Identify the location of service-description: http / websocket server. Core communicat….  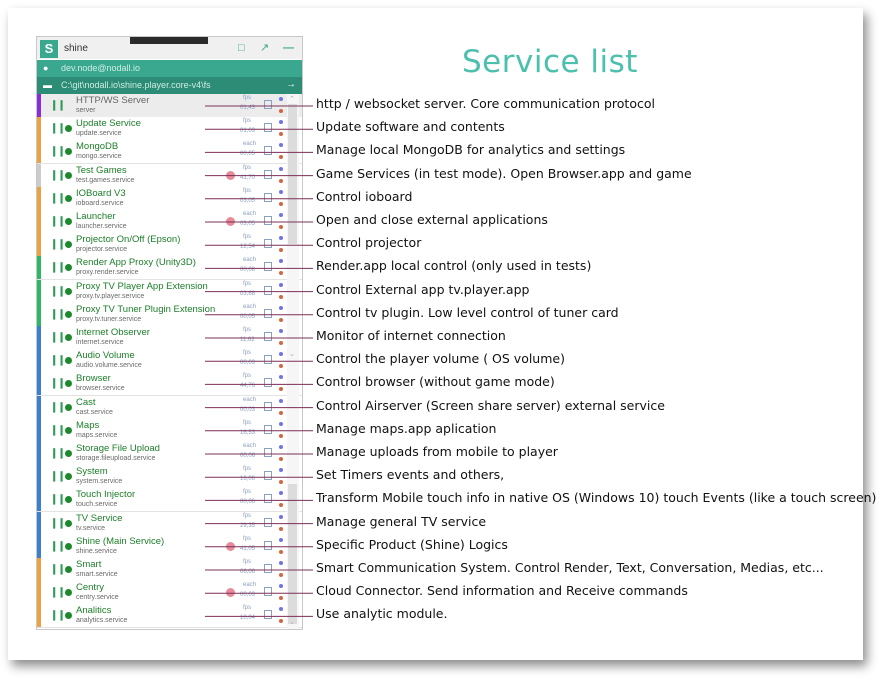
(485, 103).